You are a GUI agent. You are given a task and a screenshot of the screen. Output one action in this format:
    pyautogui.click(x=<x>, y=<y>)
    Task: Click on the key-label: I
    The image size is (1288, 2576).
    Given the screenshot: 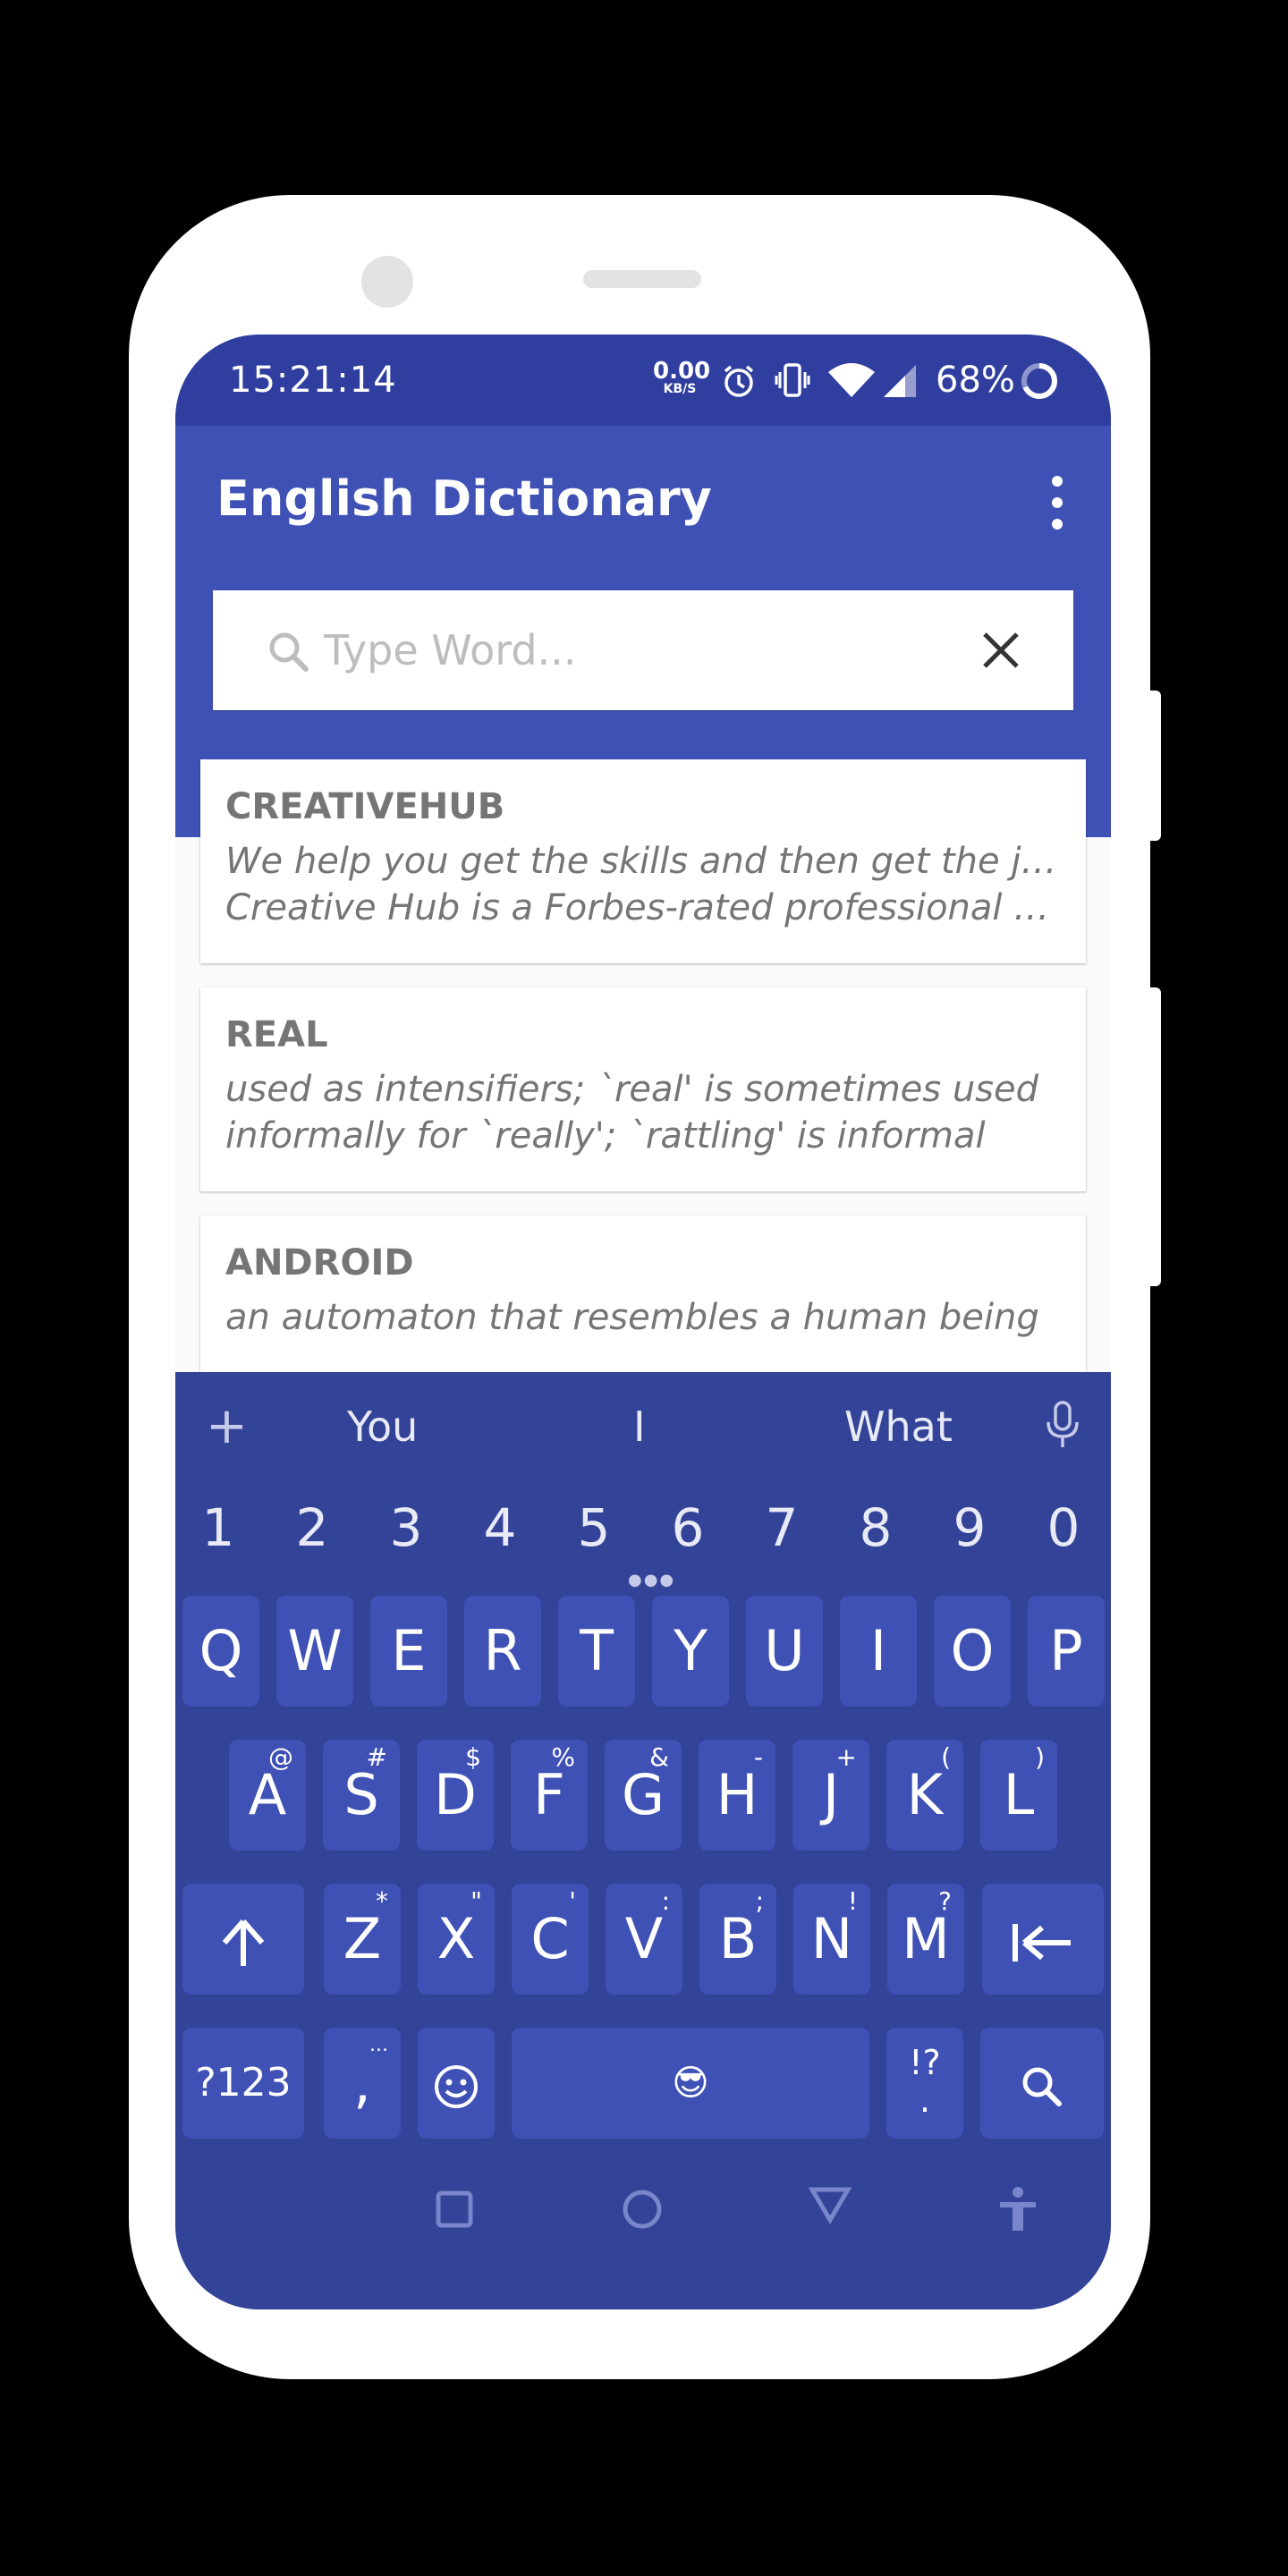 What is the action you would take?
    pyautogui.click(x=878, y=1650)
    